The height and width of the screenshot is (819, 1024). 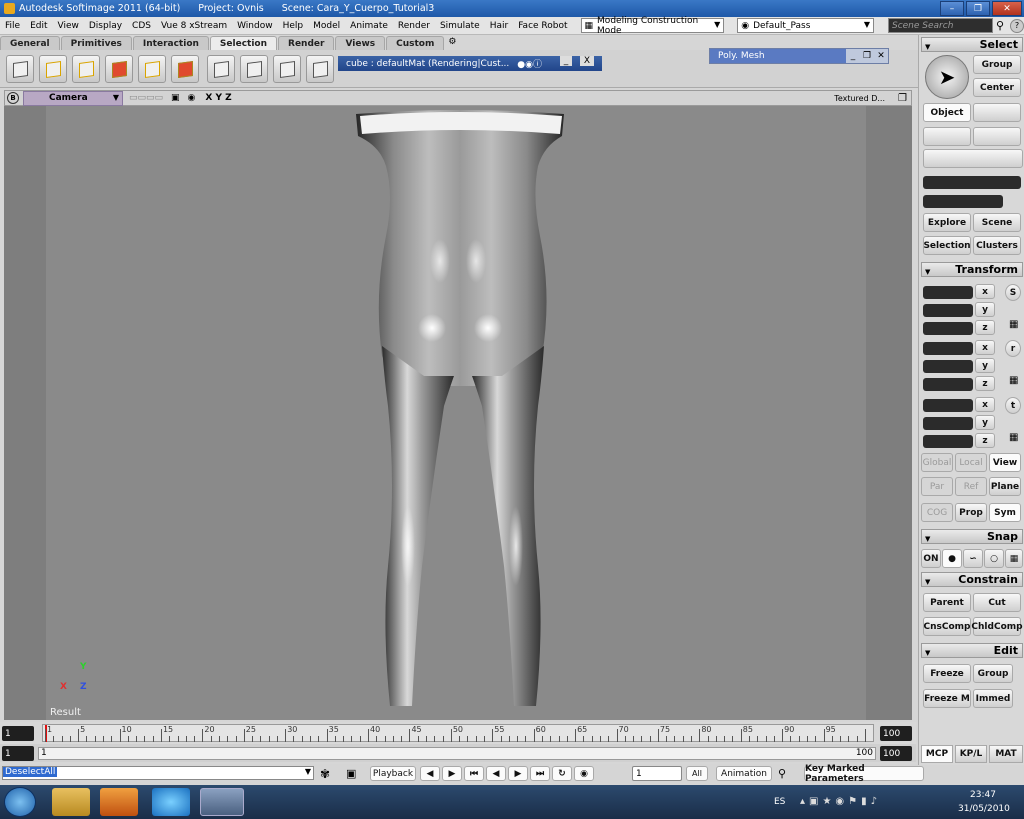 I want to click on snap-header: ▼ Snap, so click(x=972, y=536).